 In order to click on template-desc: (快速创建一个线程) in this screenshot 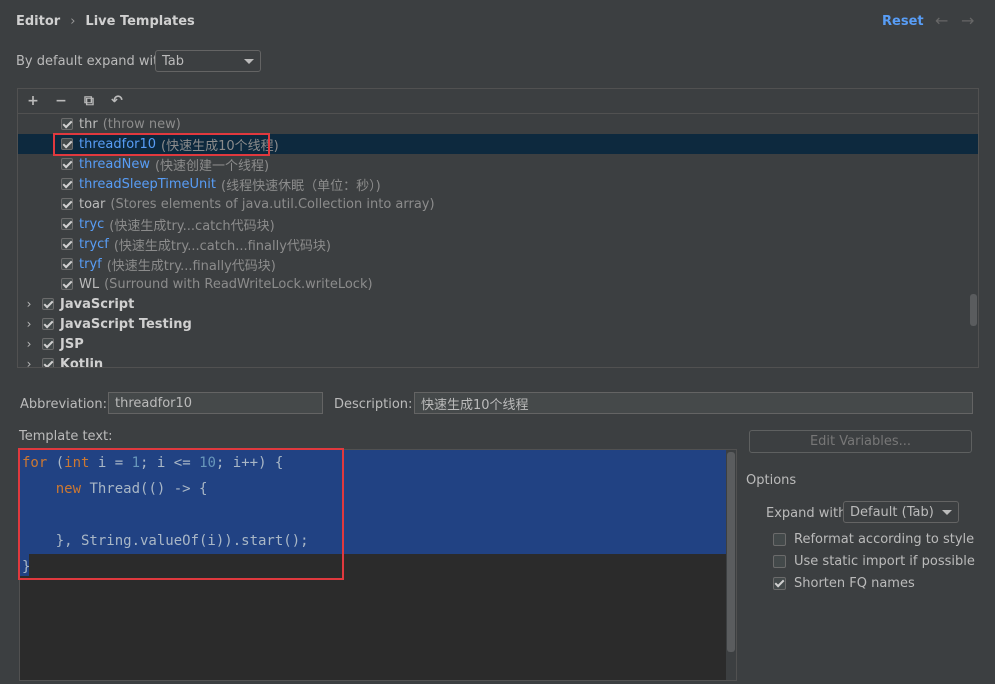, I will do `click(212, 166)`.